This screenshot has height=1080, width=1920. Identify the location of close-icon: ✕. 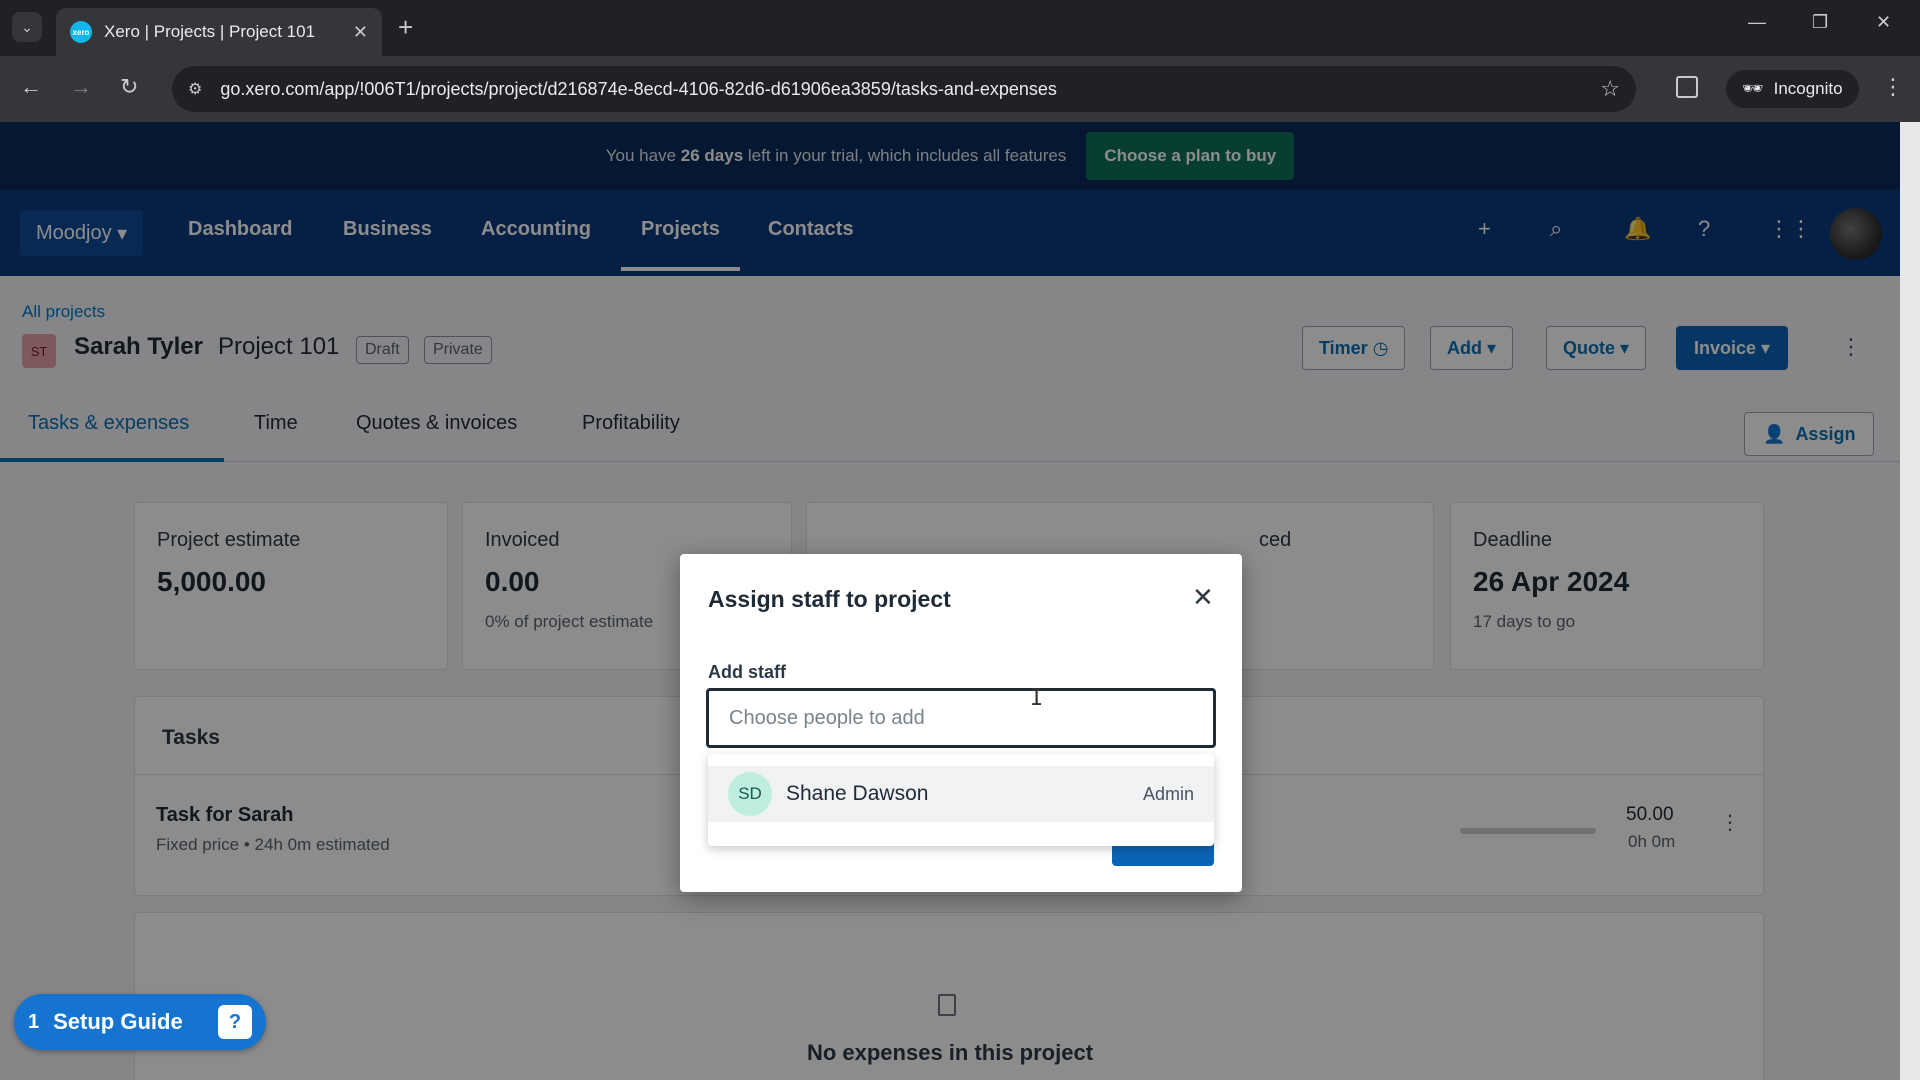
(1203, 597).